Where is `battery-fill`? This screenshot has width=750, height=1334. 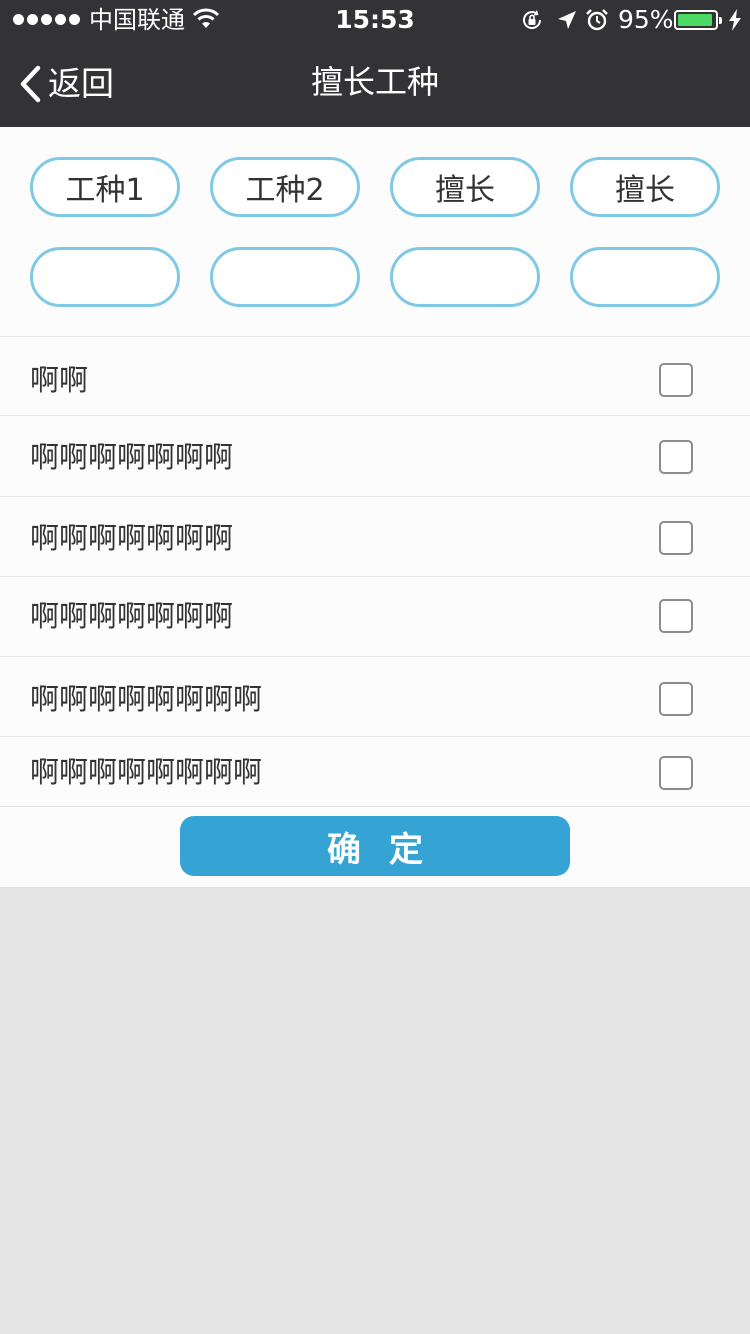
battery-fill is located at coordinates (695, 20).